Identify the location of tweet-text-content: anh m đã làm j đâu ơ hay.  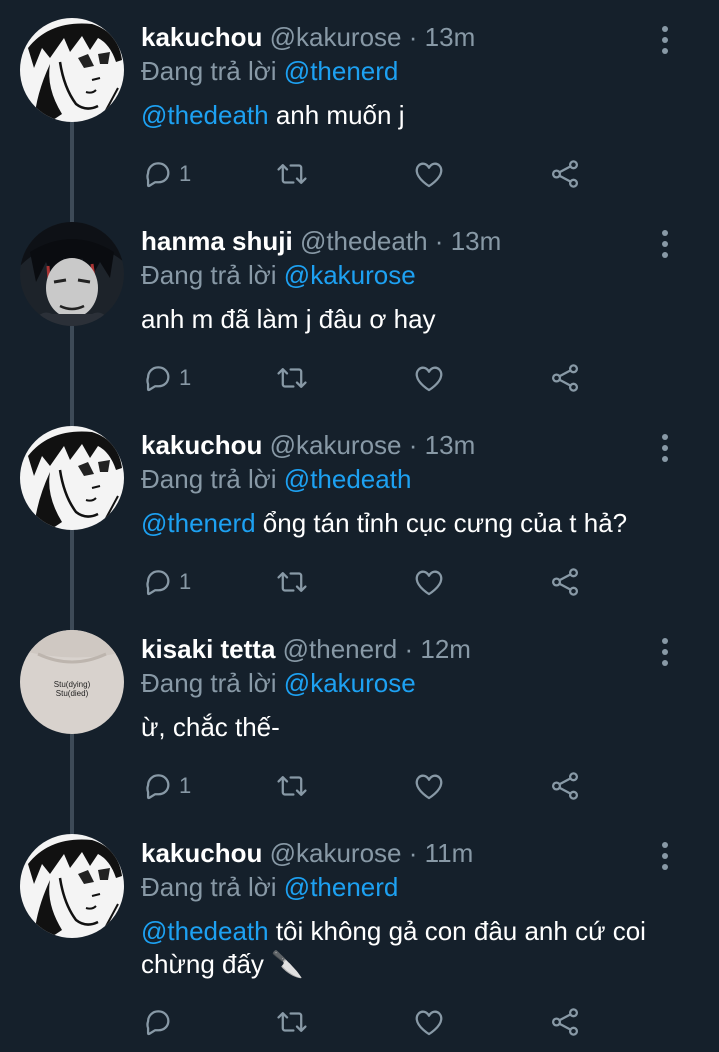
(288, 319).